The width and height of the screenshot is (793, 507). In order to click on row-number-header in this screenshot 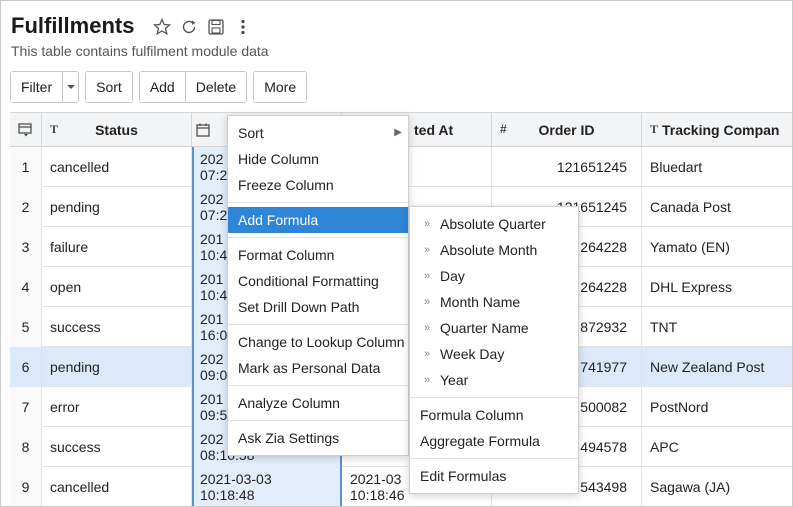, I will do `click(26, 130)`.